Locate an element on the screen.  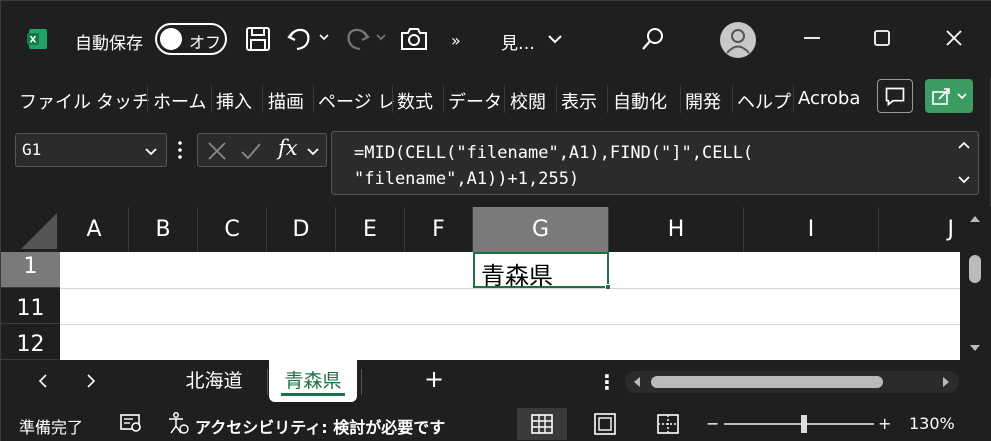
save-icon is located at coordinates (258, 39).